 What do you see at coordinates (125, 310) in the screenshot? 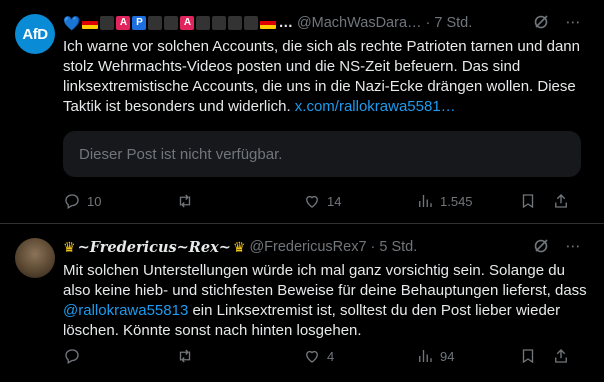
I see `mention-link: @rallokrawa55813` at bounding box center [125, 310].